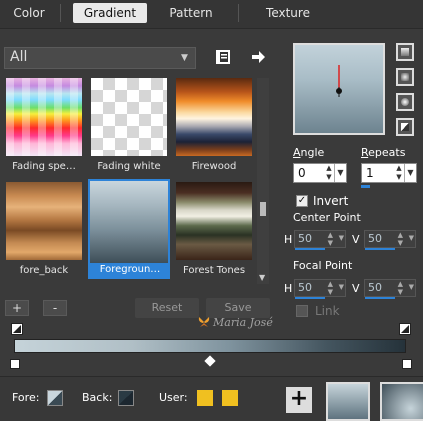  I want to click on scroll-down-icon: ▼, so click(262, 277).